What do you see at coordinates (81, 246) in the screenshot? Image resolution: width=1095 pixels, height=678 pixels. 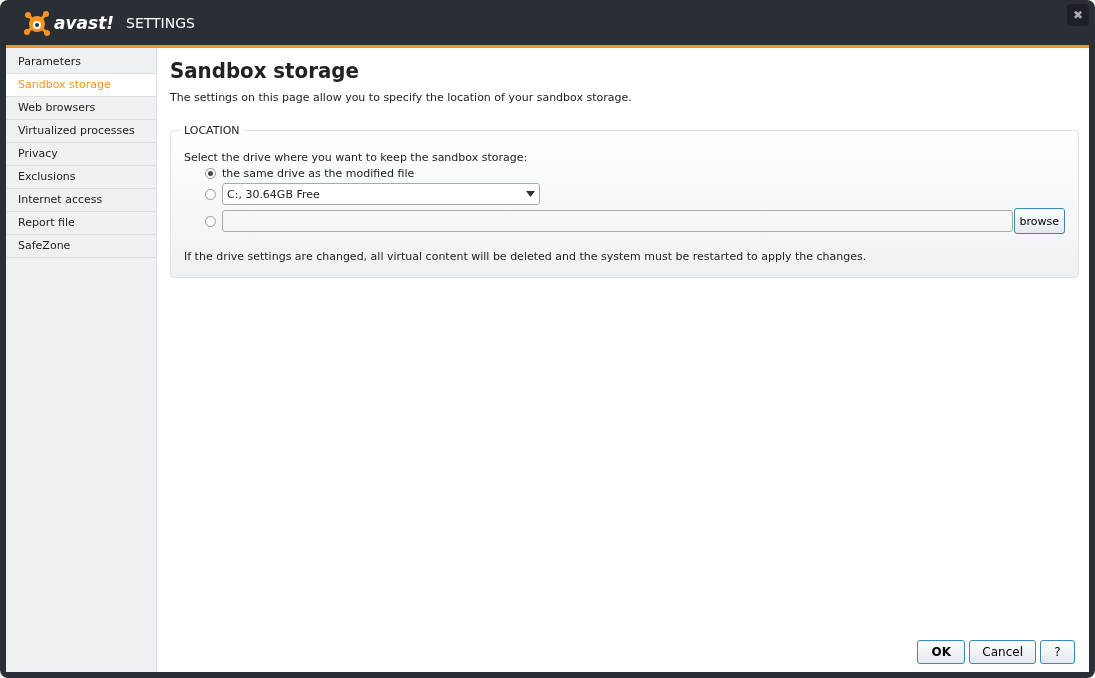 I see `sidebar-item: SafeZone` at bounding box center [81, 246].